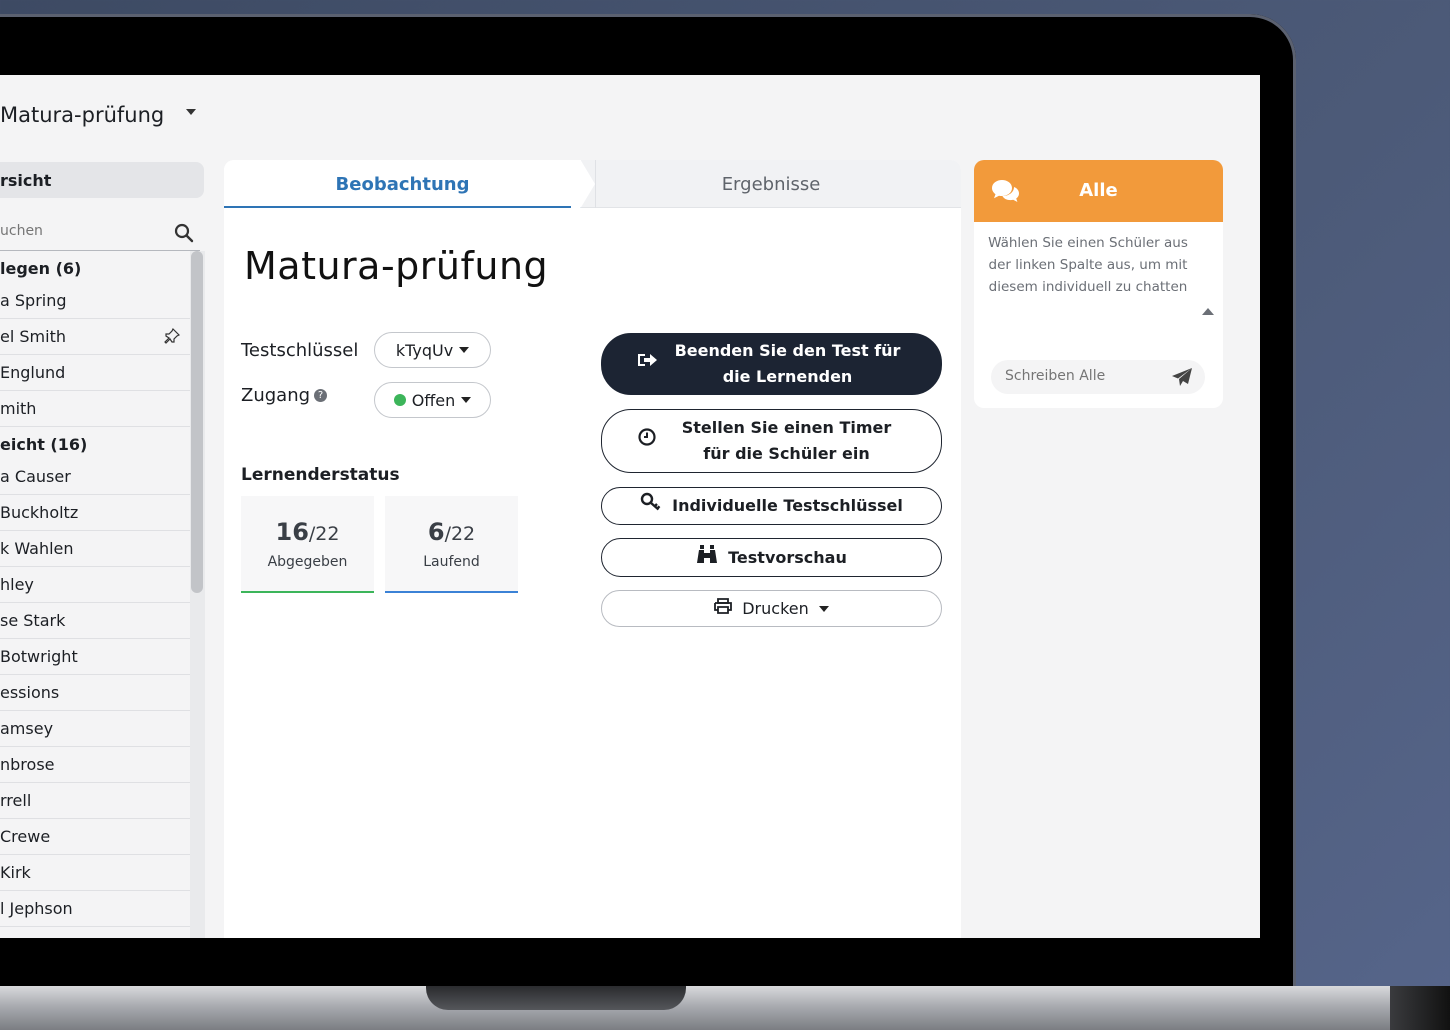  What do you see at coordinates (30, 692) in the screenshot?
I see `student-name: essions` at bounding box center [30, 692].